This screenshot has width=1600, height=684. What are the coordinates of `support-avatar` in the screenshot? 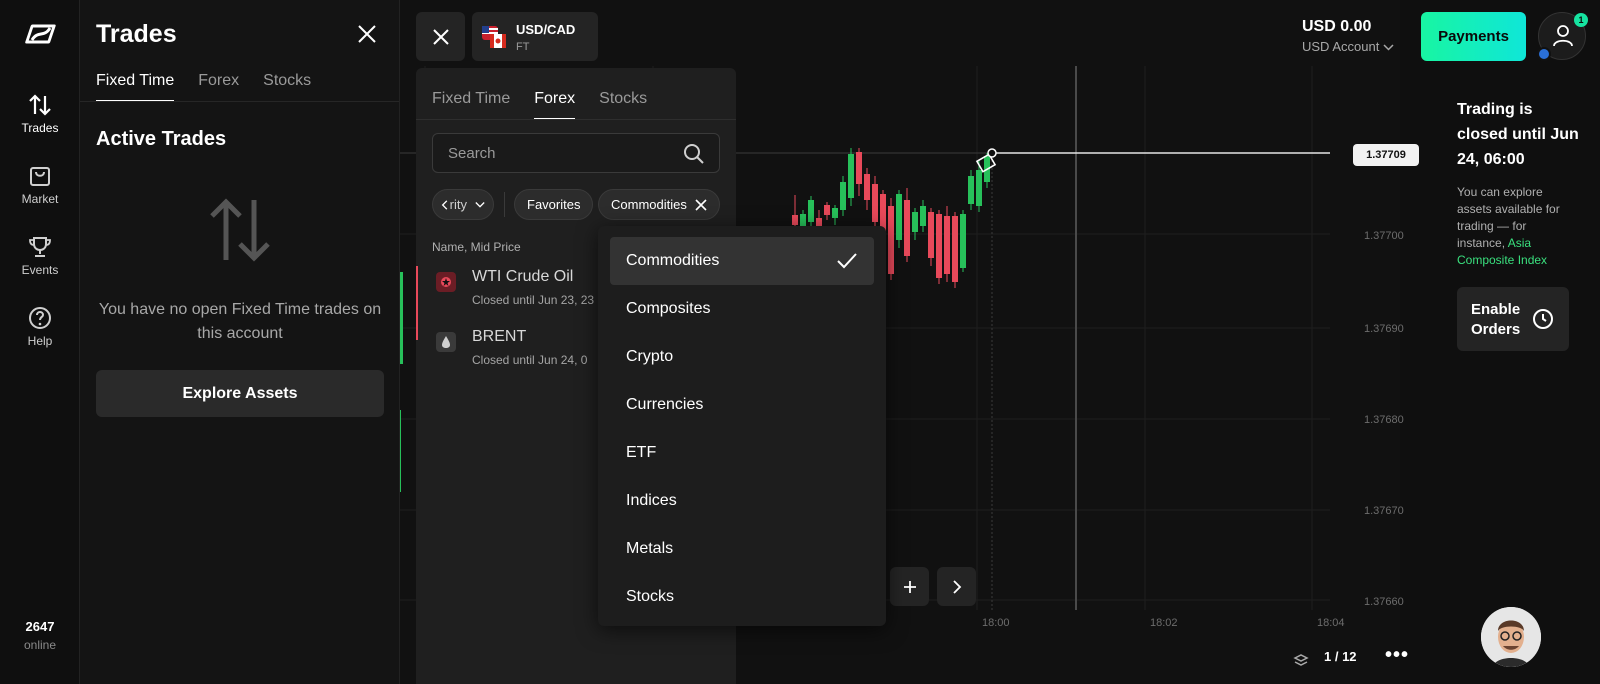 It's located at (1511, 637).